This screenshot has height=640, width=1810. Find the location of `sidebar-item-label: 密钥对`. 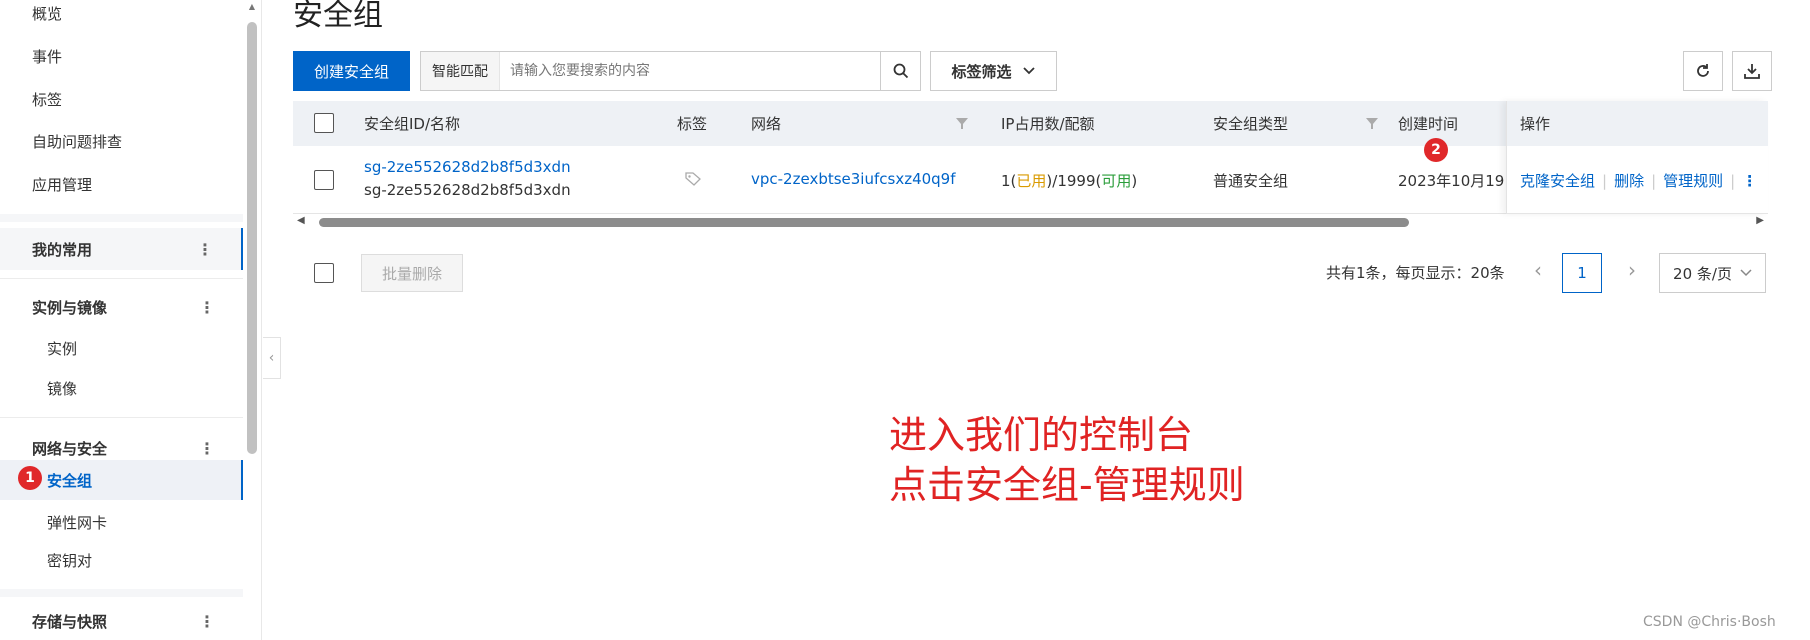

sidebar-item-label: 密钥对 is located at coordinates (70, 560).